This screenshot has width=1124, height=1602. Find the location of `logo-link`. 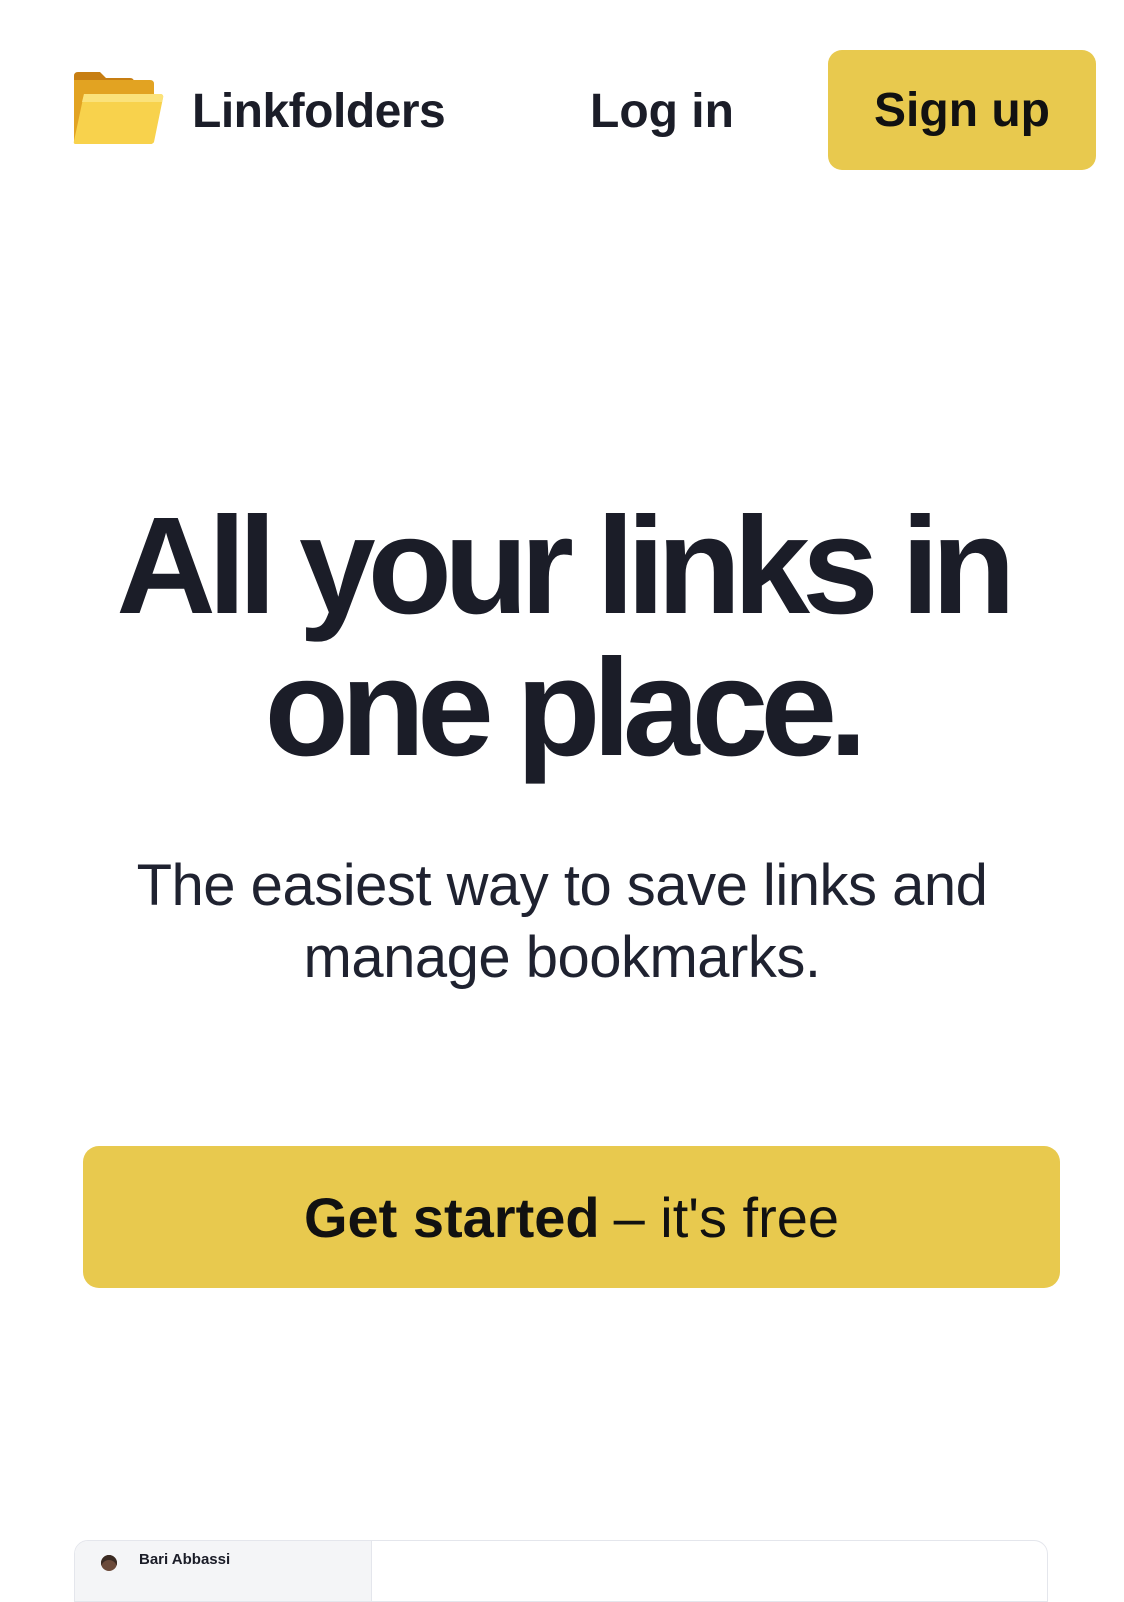

logo-link is located at coordinates (117, 108).